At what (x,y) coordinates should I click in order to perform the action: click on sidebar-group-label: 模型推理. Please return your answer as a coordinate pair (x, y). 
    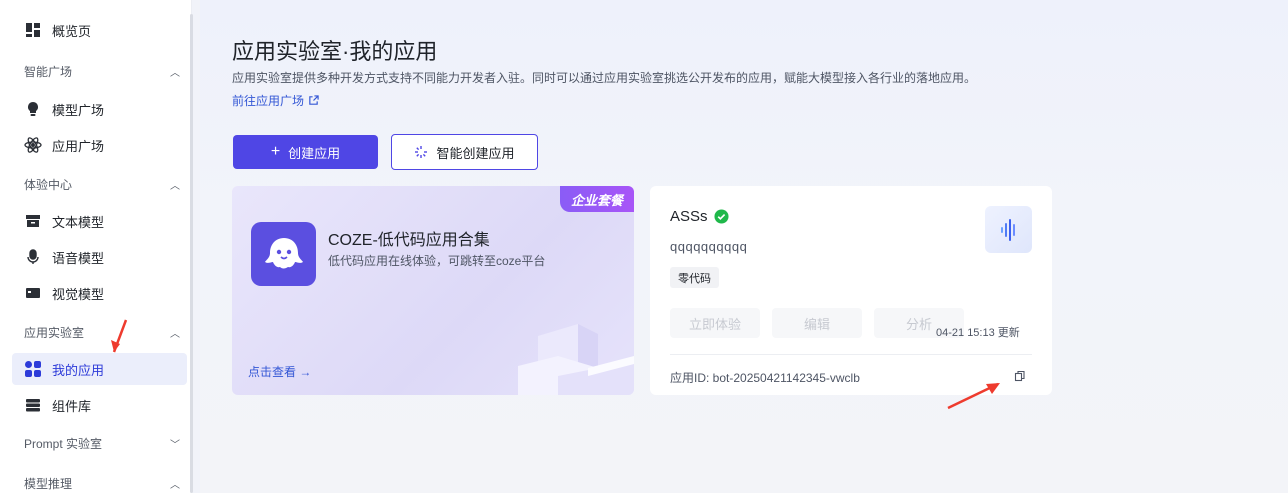
    Looking at the image, I should click on (48, 483).